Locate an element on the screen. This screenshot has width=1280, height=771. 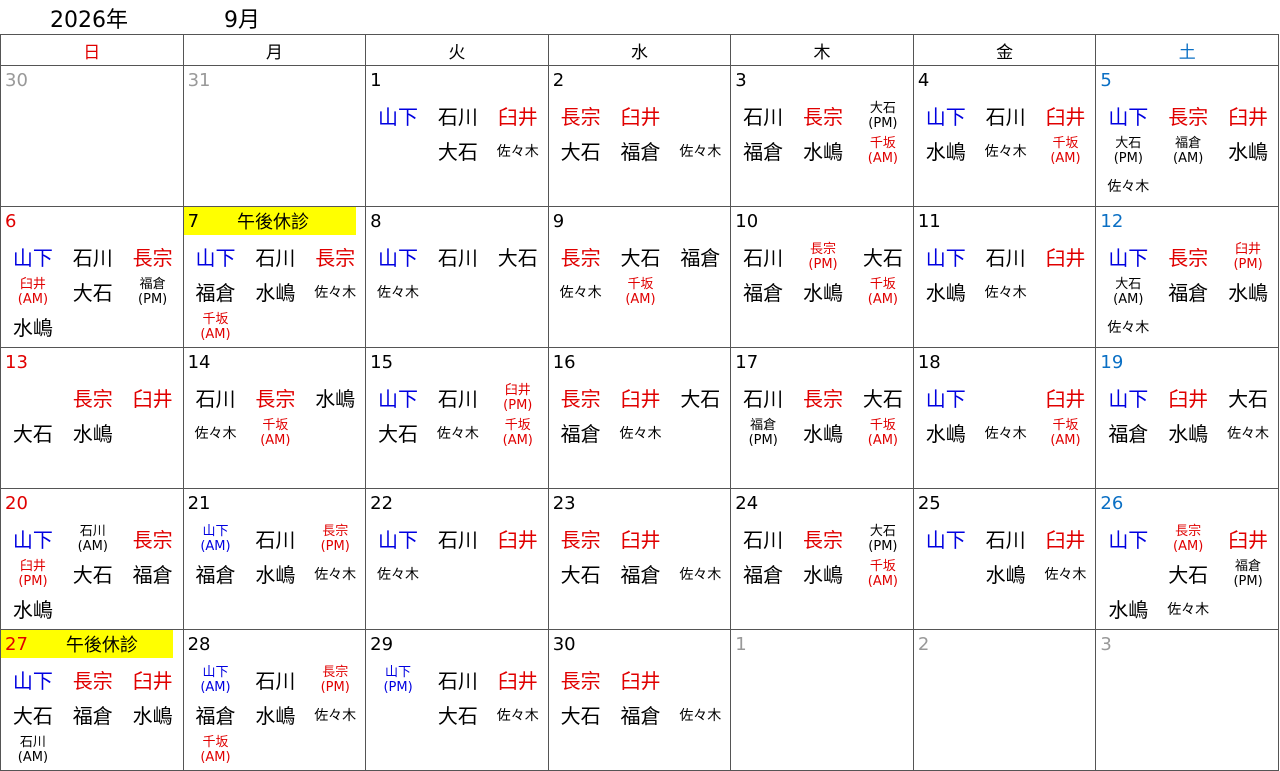
day-number: 2 is located at coordinates (923, 644).